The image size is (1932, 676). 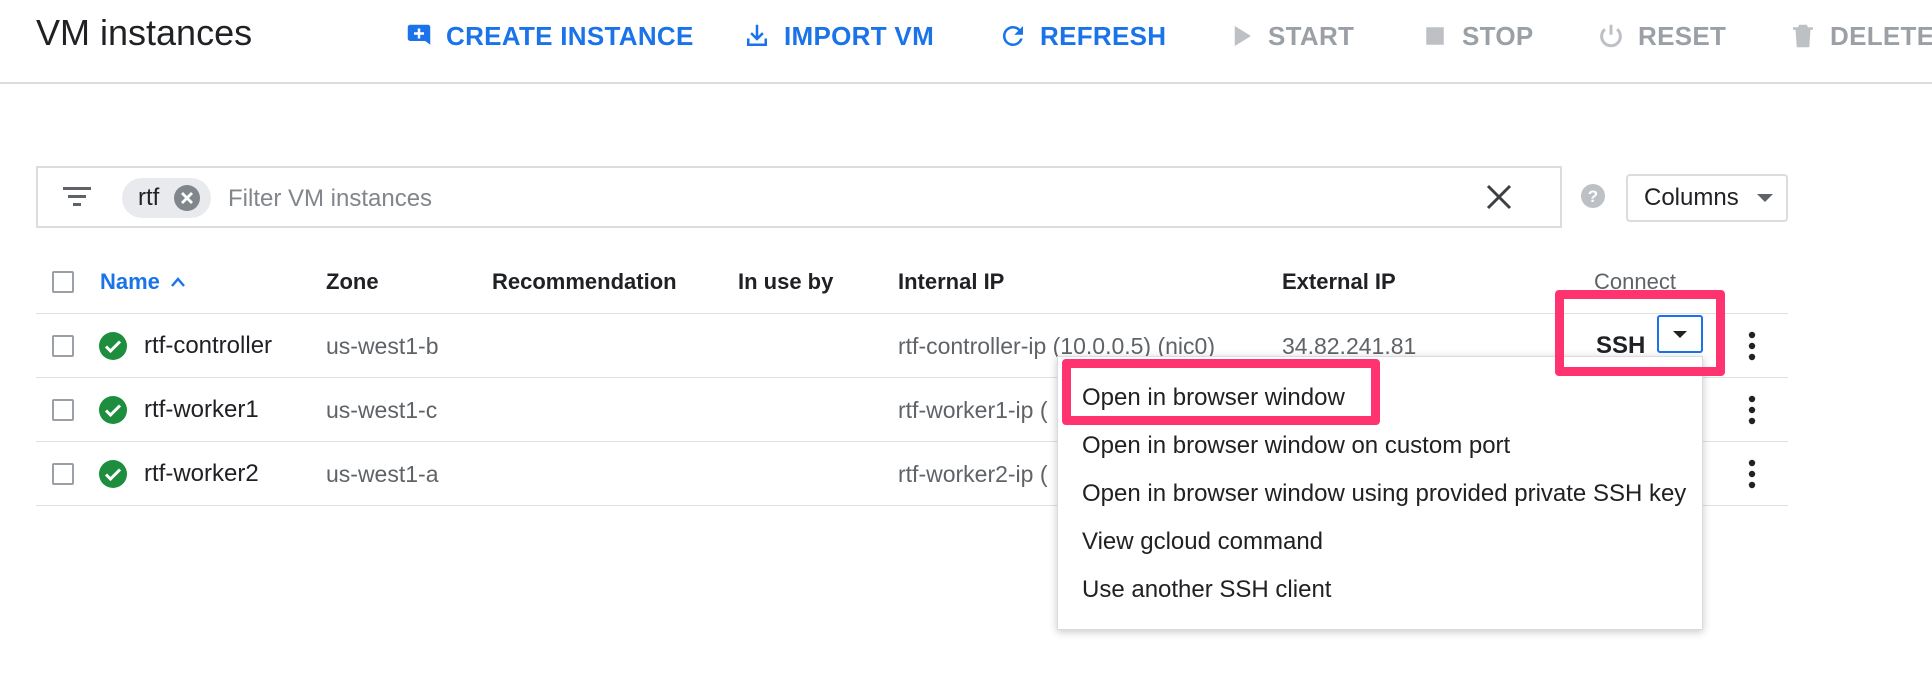 I want to click on reset-label: RESET, so click(x=1682, y=35).